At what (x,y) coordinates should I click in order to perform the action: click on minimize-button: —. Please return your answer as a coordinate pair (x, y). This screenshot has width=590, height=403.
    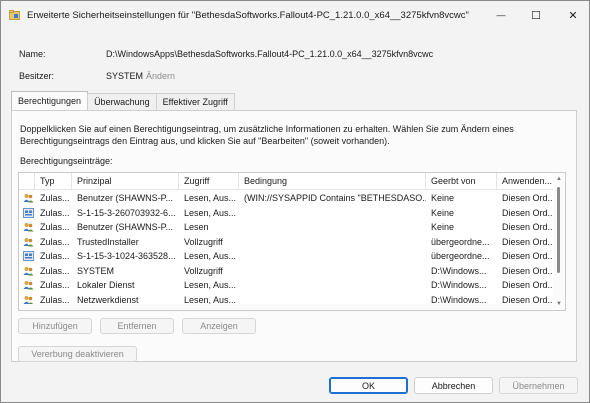
    Looking at the image, I should click on (501, 15).